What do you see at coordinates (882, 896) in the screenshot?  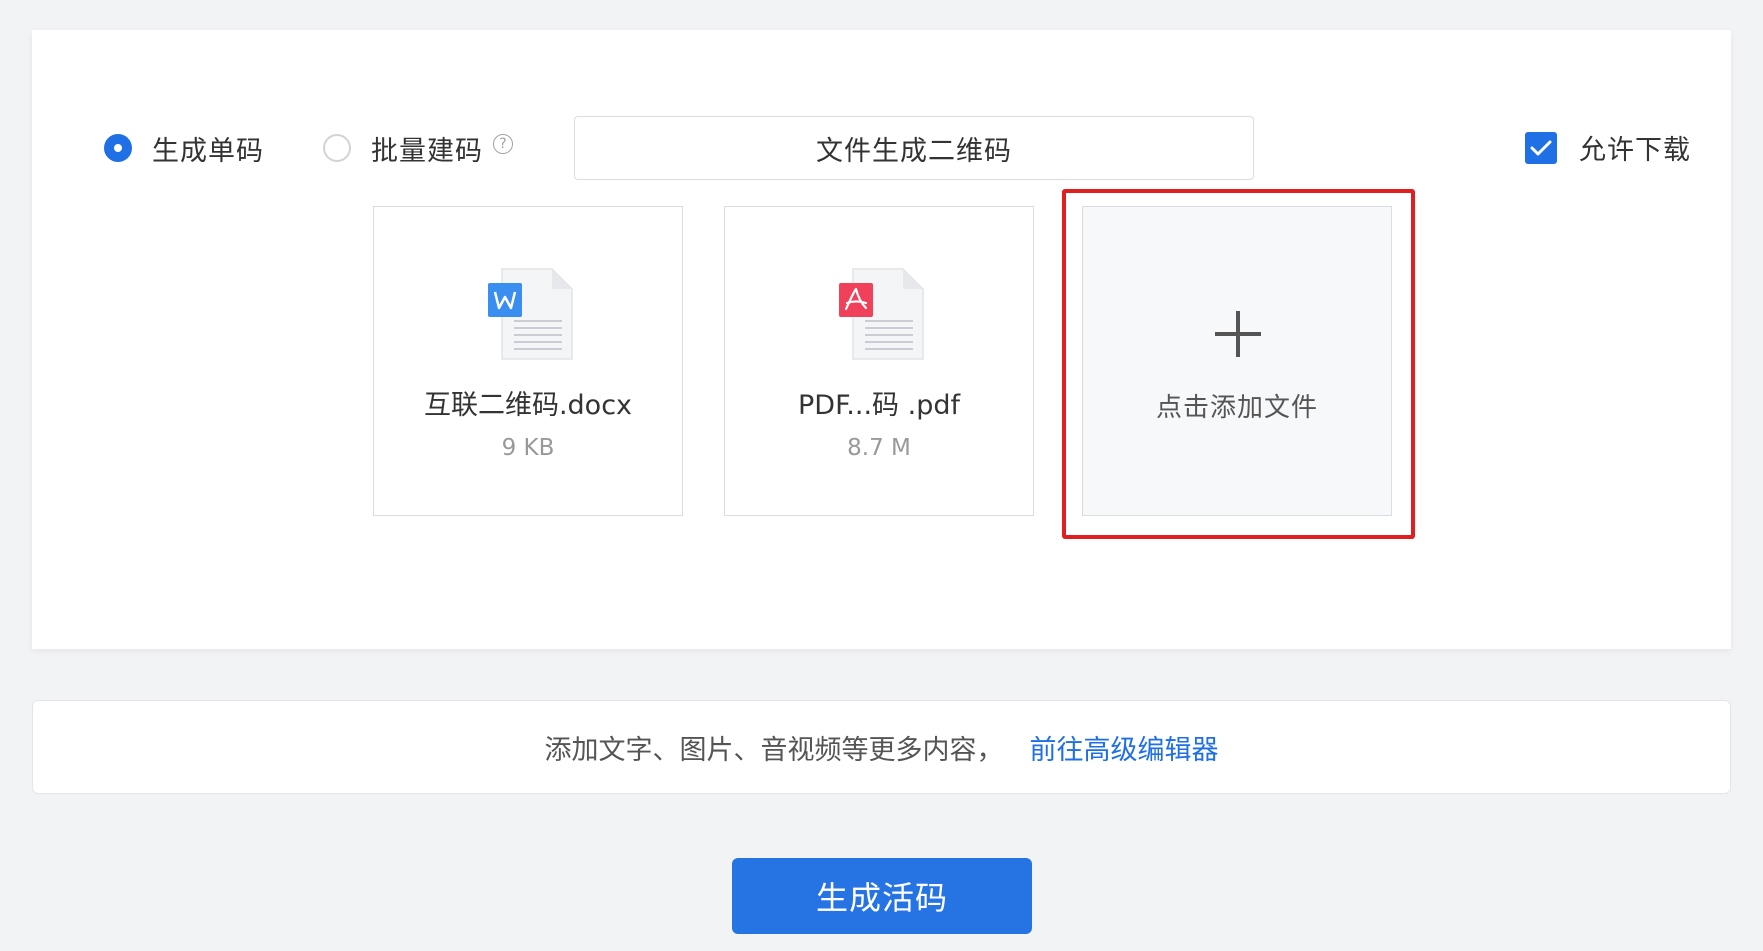 I see `generate-code-button: 生成活码` at bounding box center [882, 896].